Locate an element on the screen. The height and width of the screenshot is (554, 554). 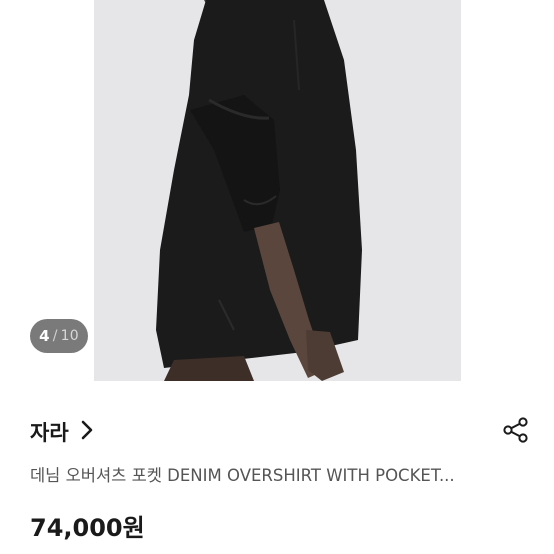
product-price: 74,000원 is located at coordinates (87, 528).